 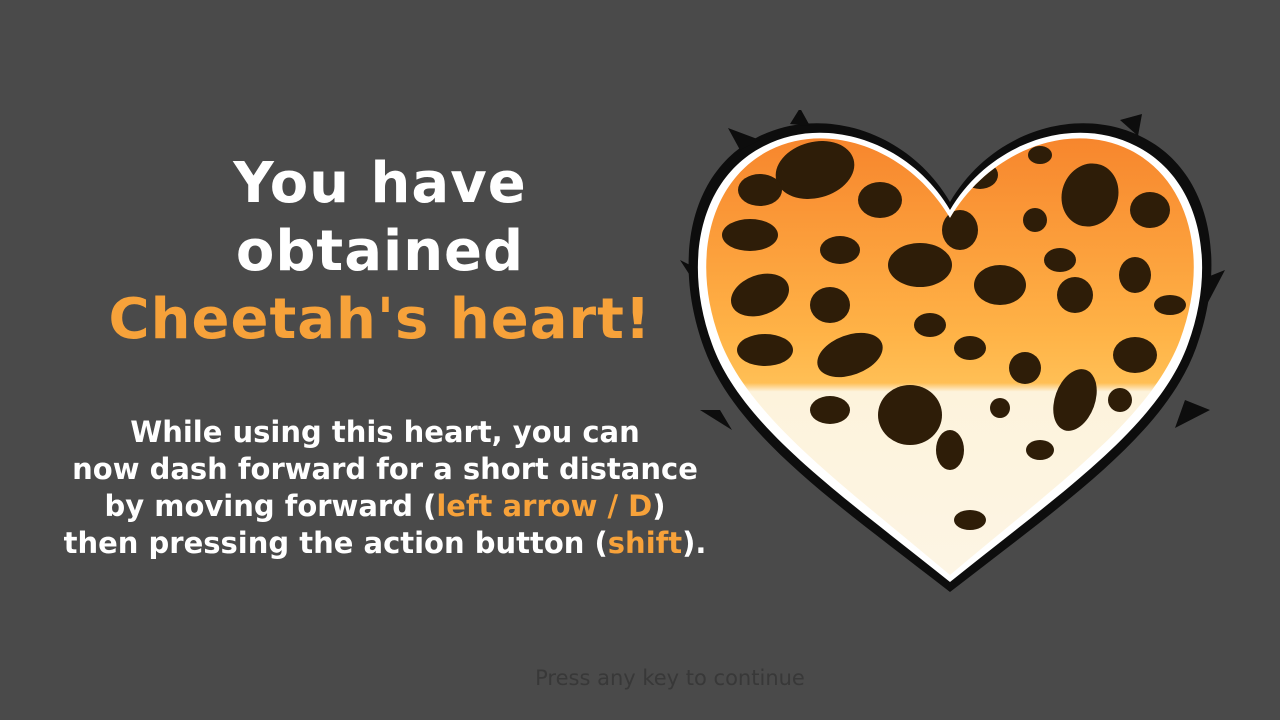 I want to click on action-key-hint: shift, so click(x=645, y=543).